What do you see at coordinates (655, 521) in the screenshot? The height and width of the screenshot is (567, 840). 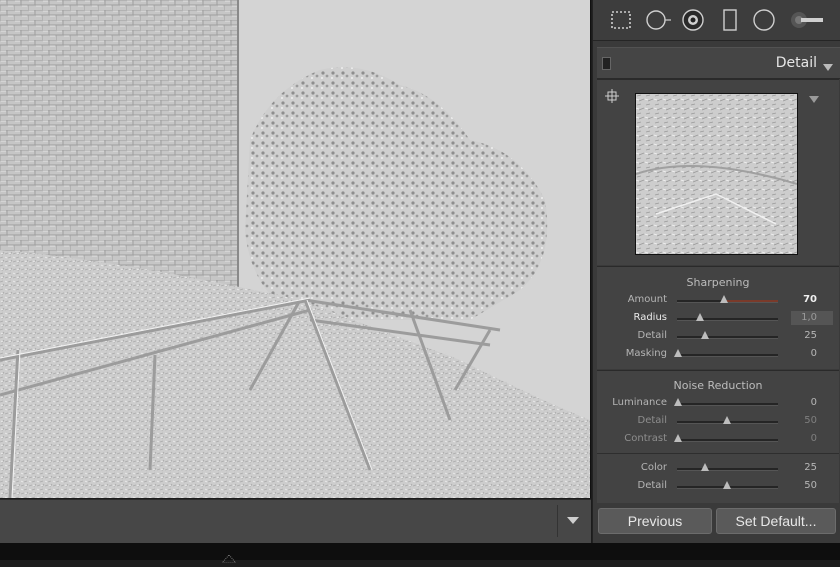 I see `previous-button: Previous` at bounding box center [655, 521].